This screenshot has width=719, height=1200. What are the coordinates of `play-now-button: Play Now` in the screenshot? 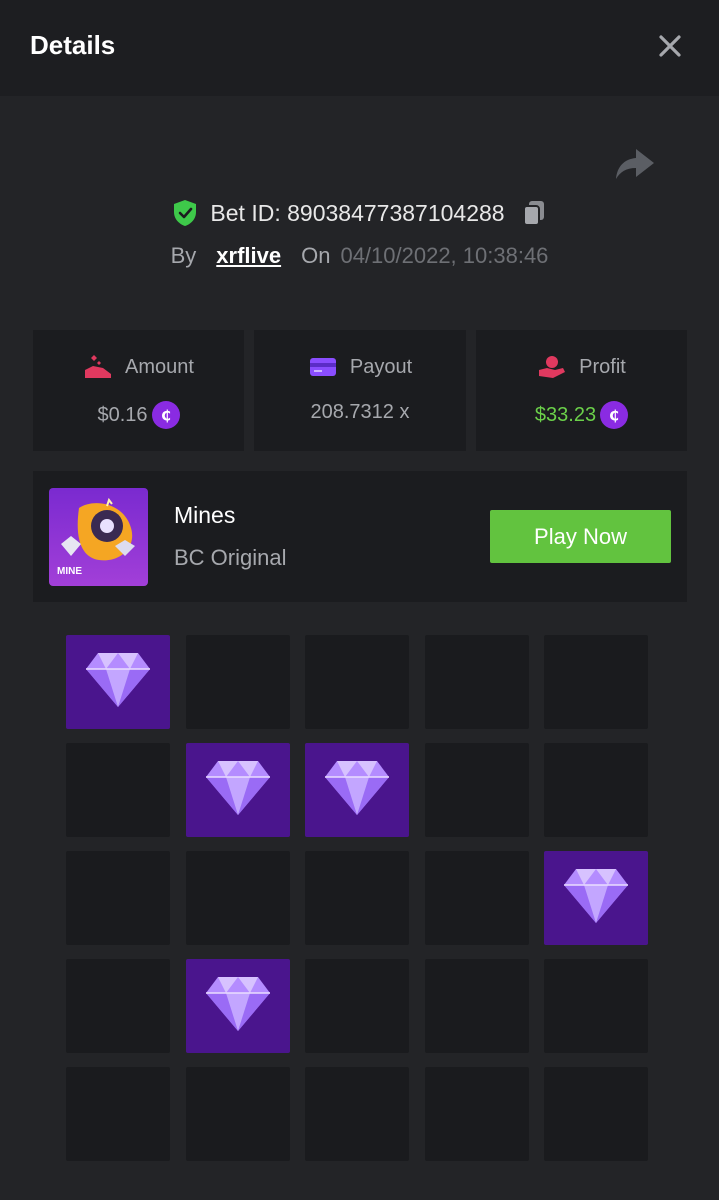 It's located at (580, 536).